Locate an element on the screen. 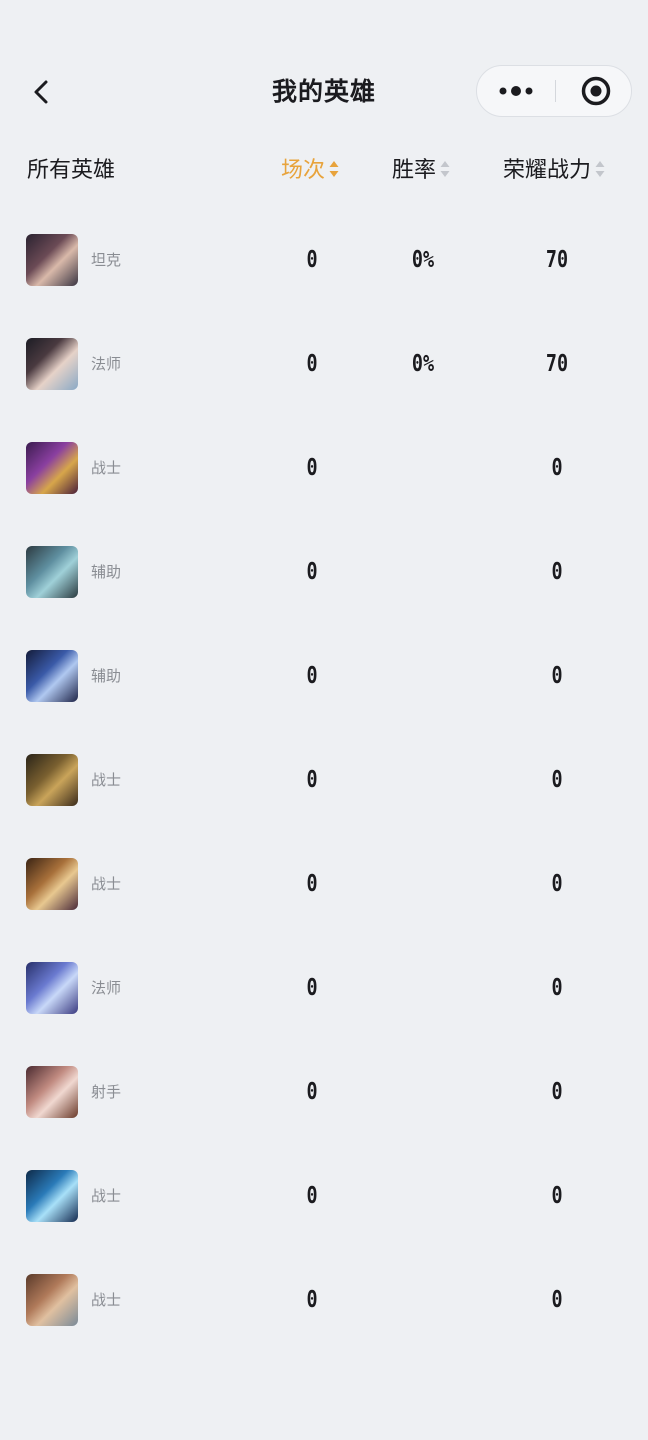  header-power-sort: 荣耀战力 is located at coordinates (554, 171).